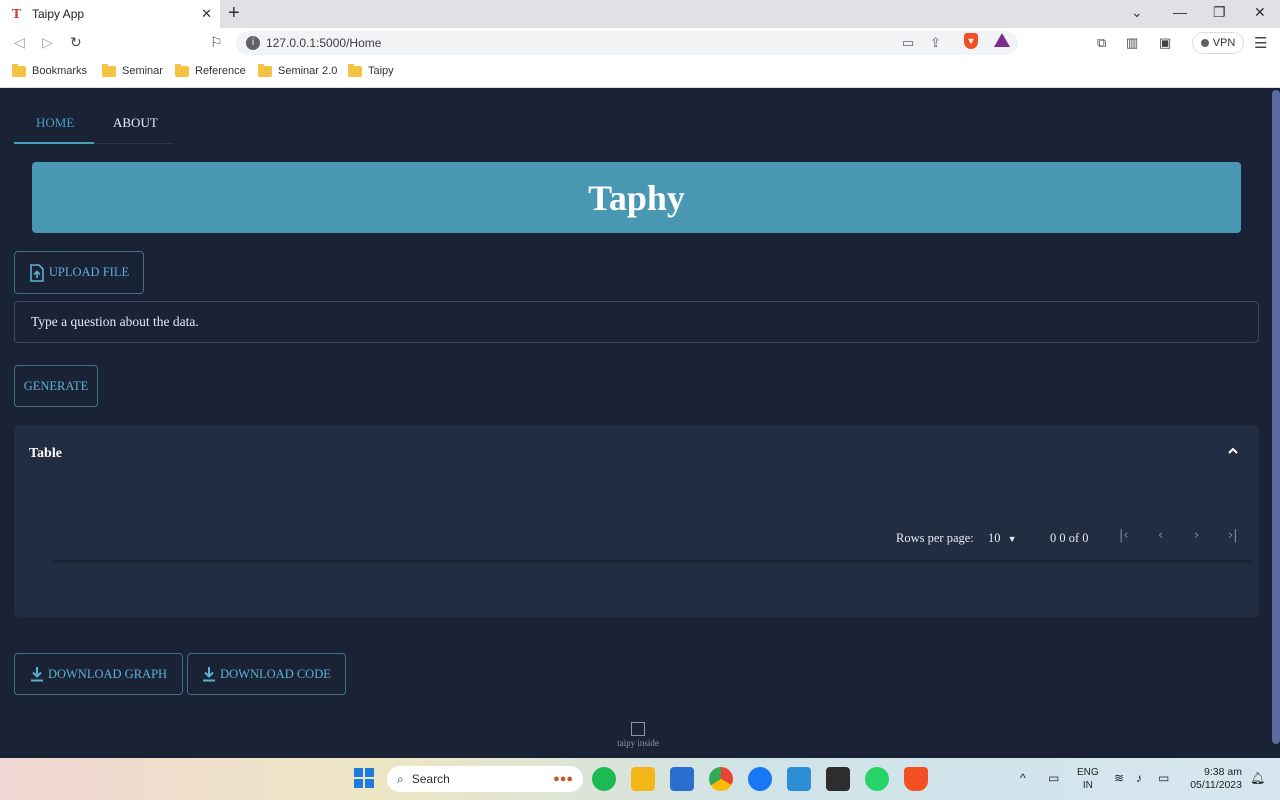 This screenshot has height=800, width=1280. Describe the element at coordinates (1233, 451) in the screenshot. I see `collapse-chevron-icon` at that location.